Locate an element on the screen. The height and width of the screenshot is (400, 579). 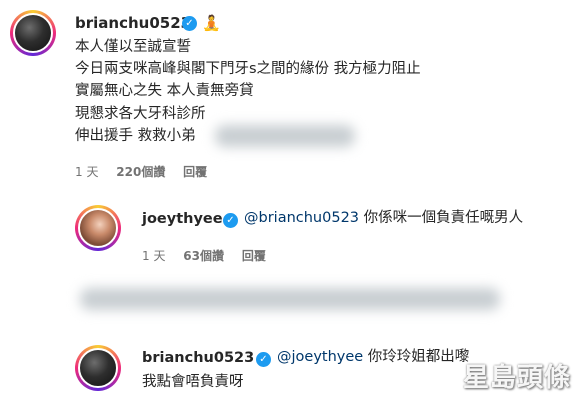
comment-line-5: 伸出援手 救救小弟 is located at coordinates (135, 136).